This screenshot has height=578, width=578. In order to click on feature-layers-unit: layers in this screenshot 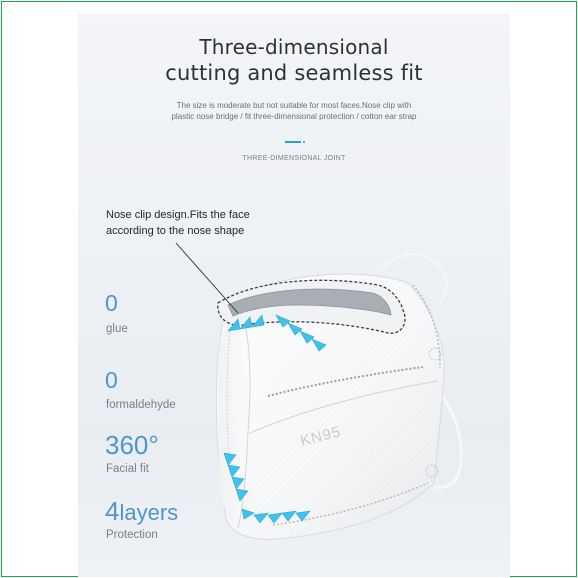, I will do `click(149, 512)`.